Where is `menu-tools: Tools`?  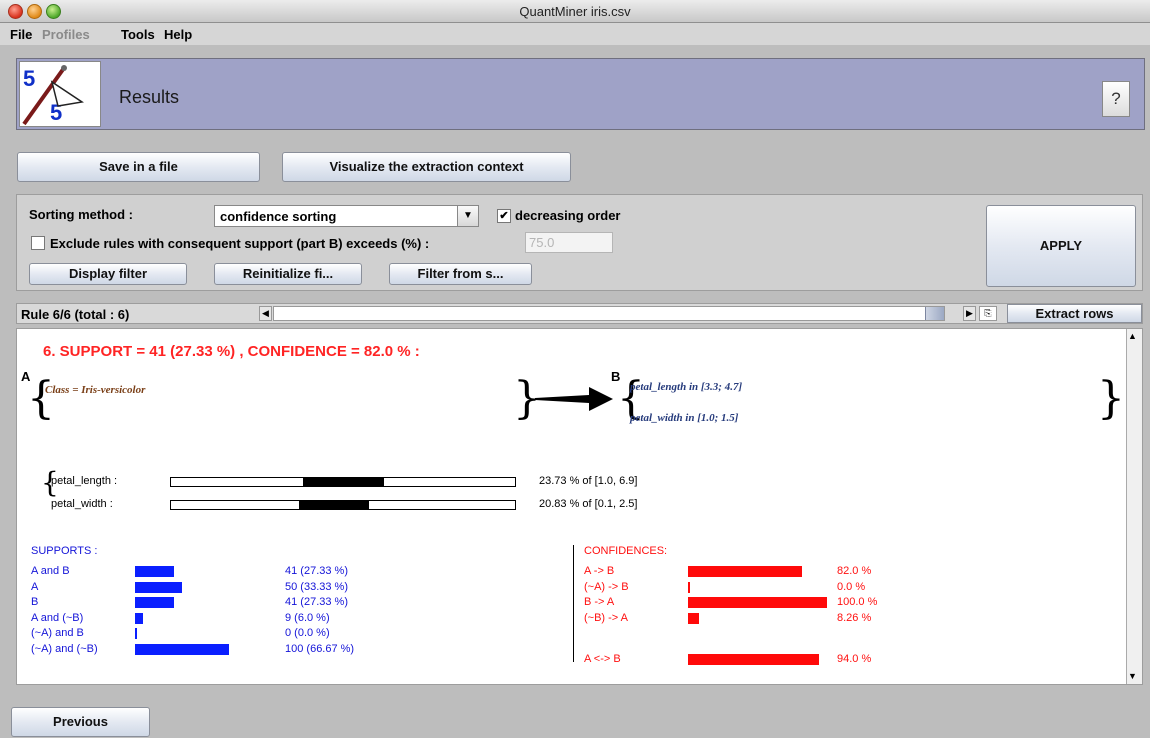
menu-tools: Tools is located at coordinates (138, 34).